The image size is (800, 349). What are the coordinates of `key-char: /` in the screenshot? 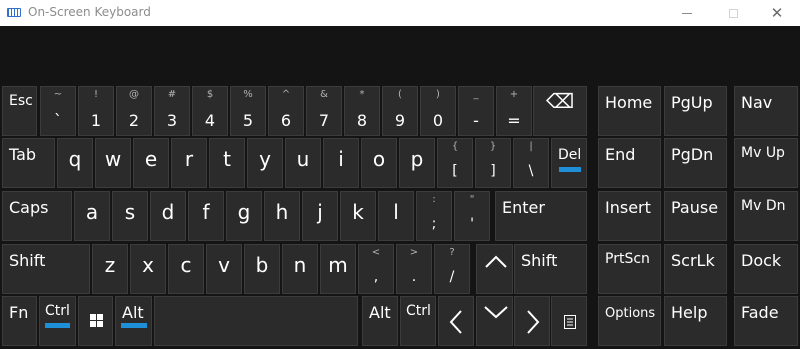 It's located at (452, 277).